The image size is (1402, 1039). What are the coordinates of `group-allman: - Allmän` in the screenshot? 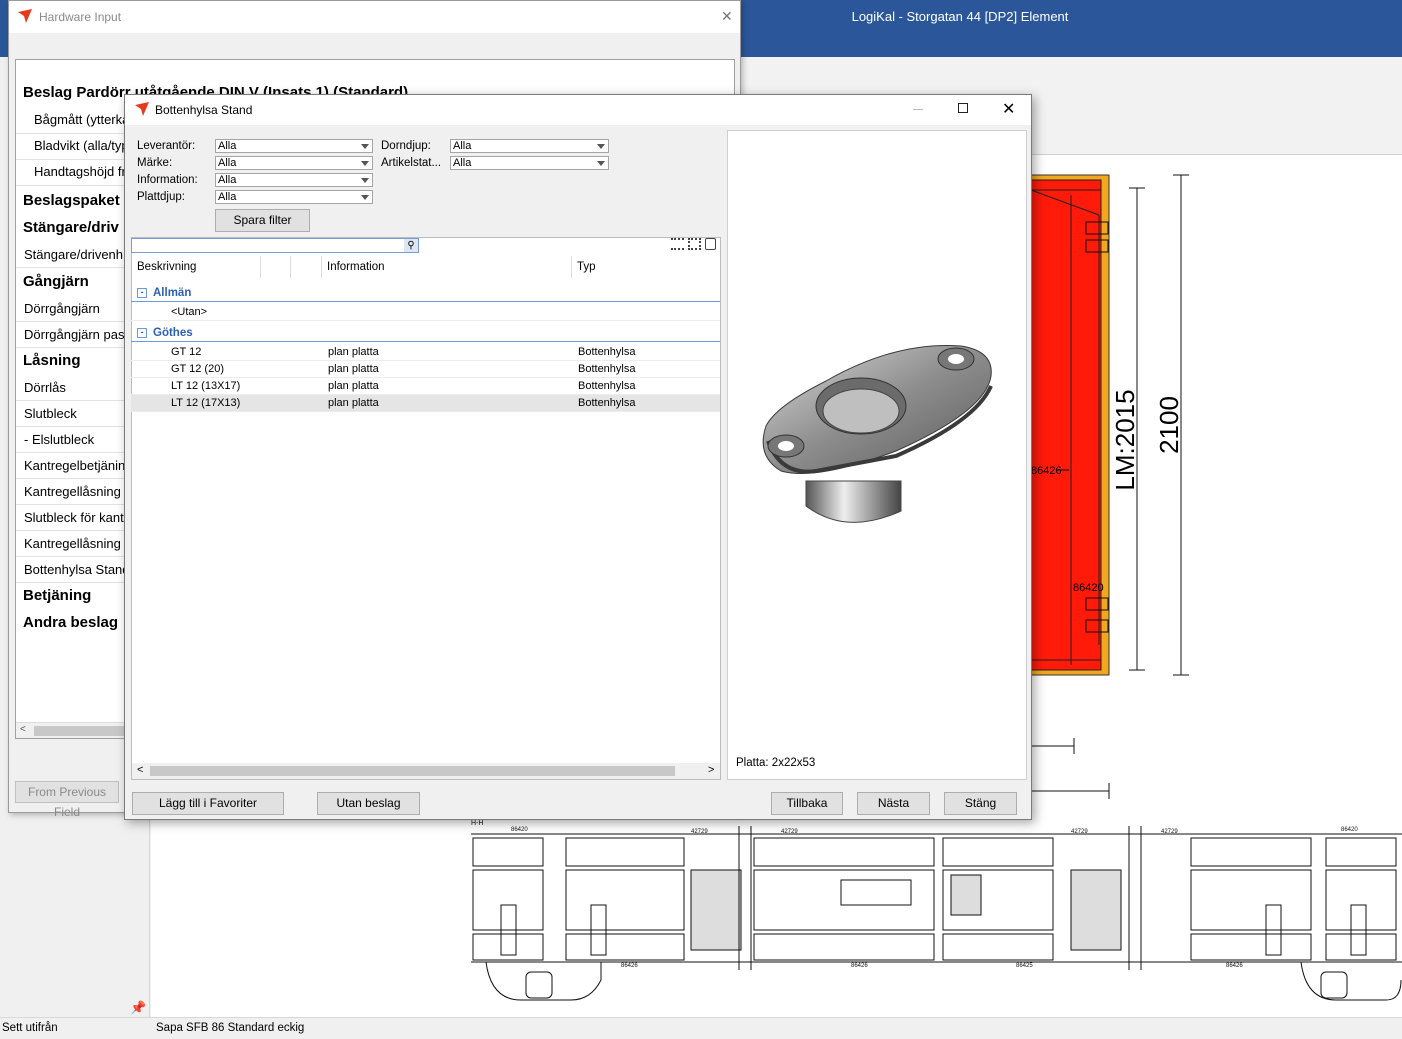 It's located at (425, 293).